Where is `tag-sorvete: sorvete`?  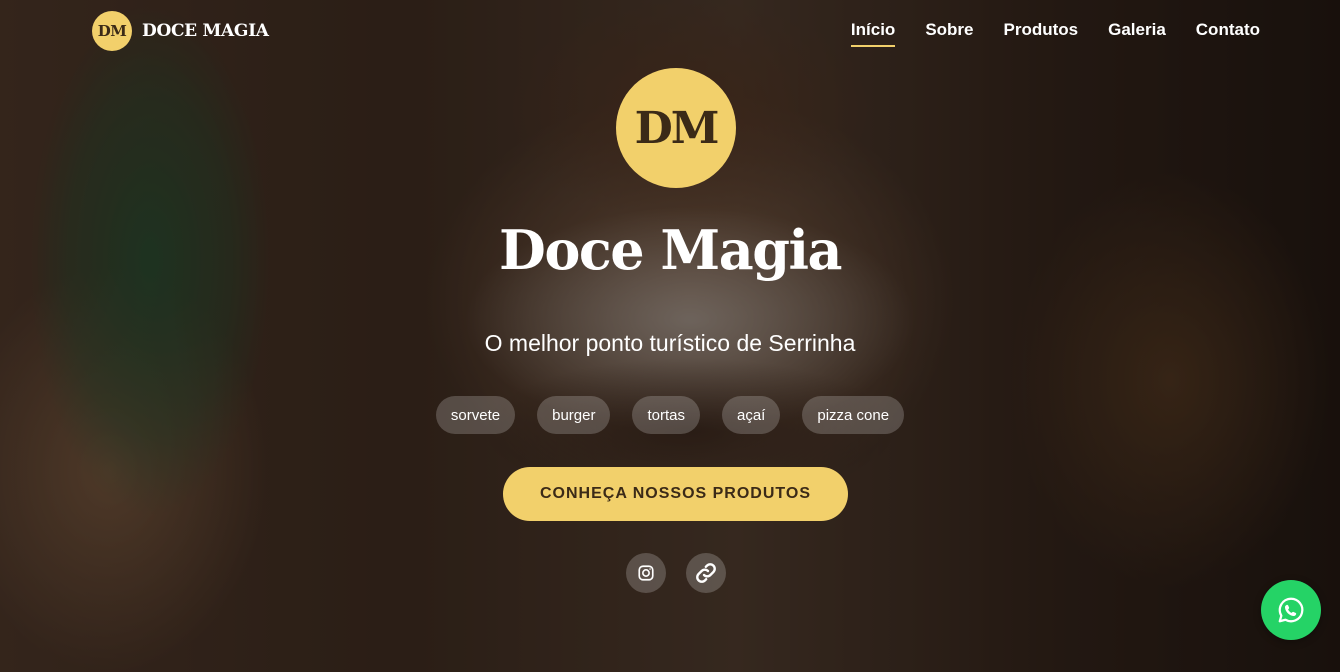
tag-sorvete: sorvete is located at coordinates (475, 415).